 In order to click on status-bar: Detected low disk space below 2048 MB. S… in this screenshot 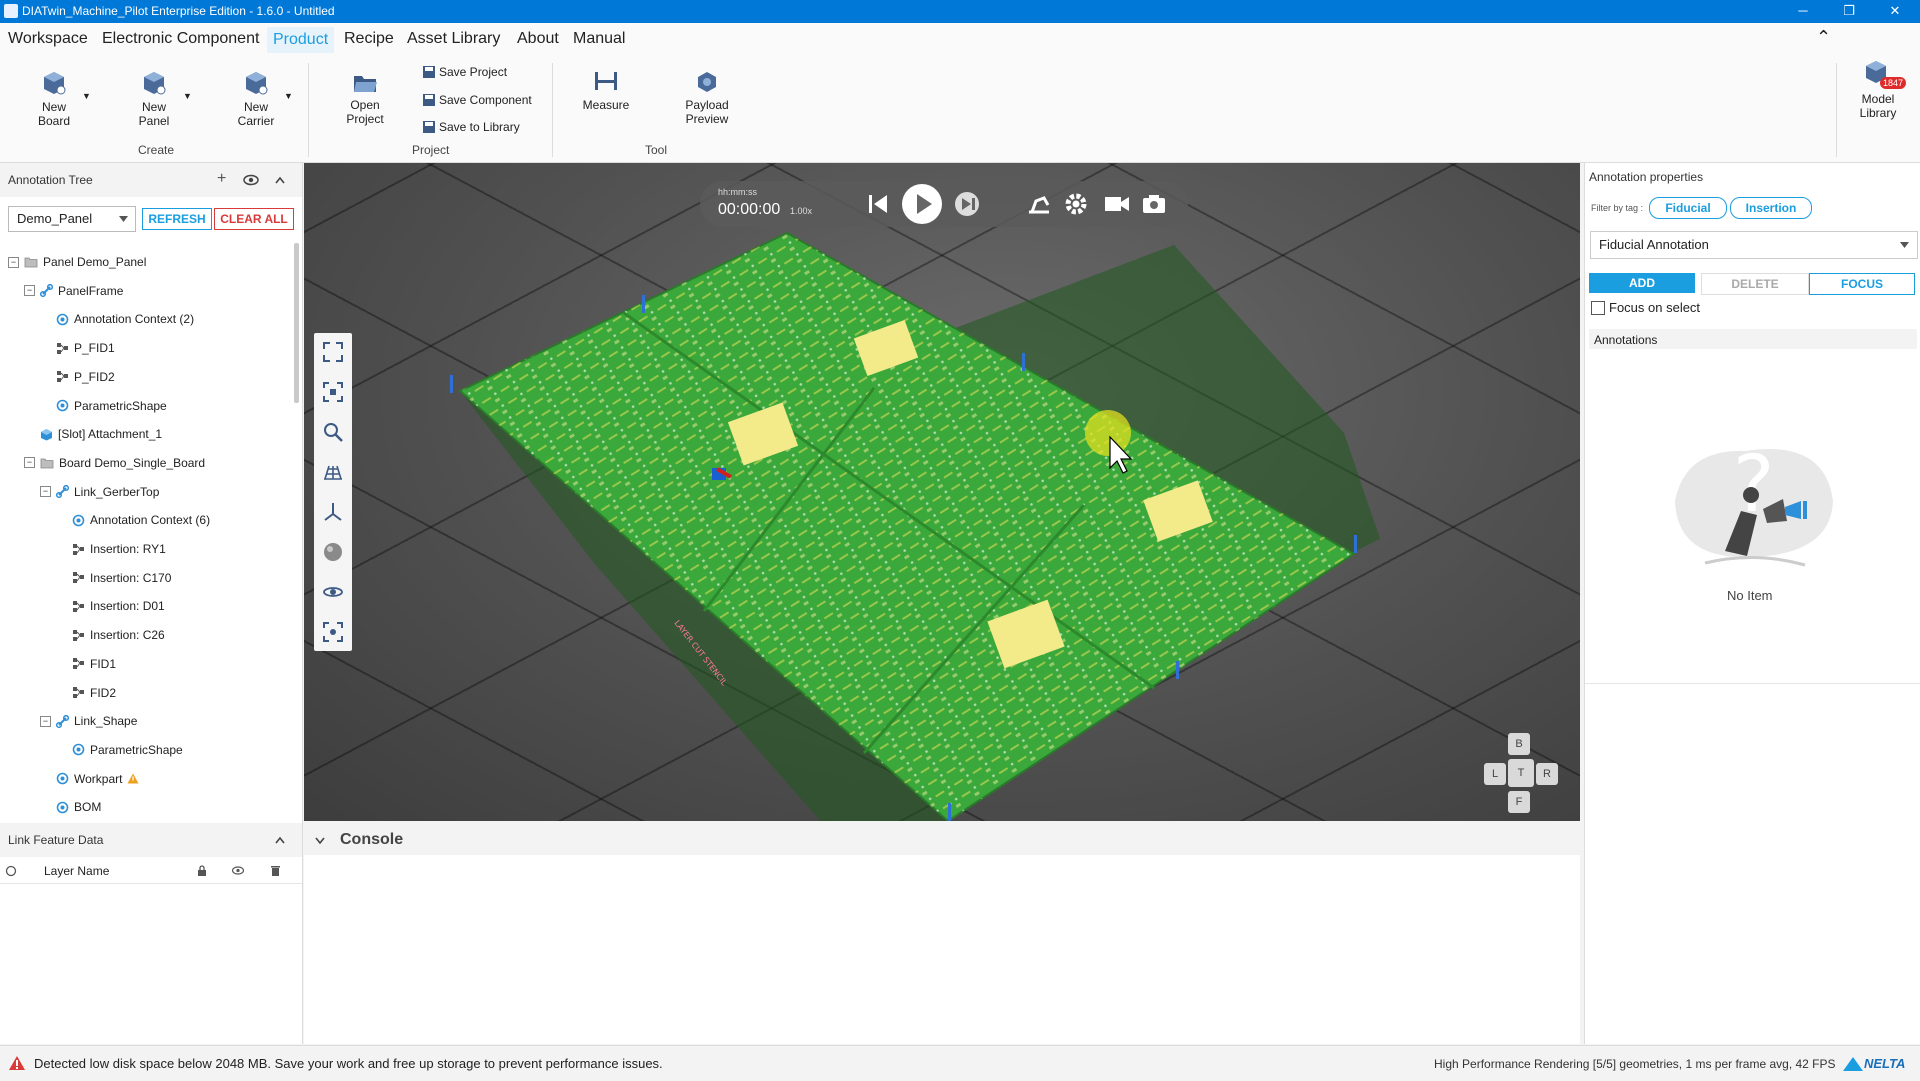, I will do `click(960, 1063)`.